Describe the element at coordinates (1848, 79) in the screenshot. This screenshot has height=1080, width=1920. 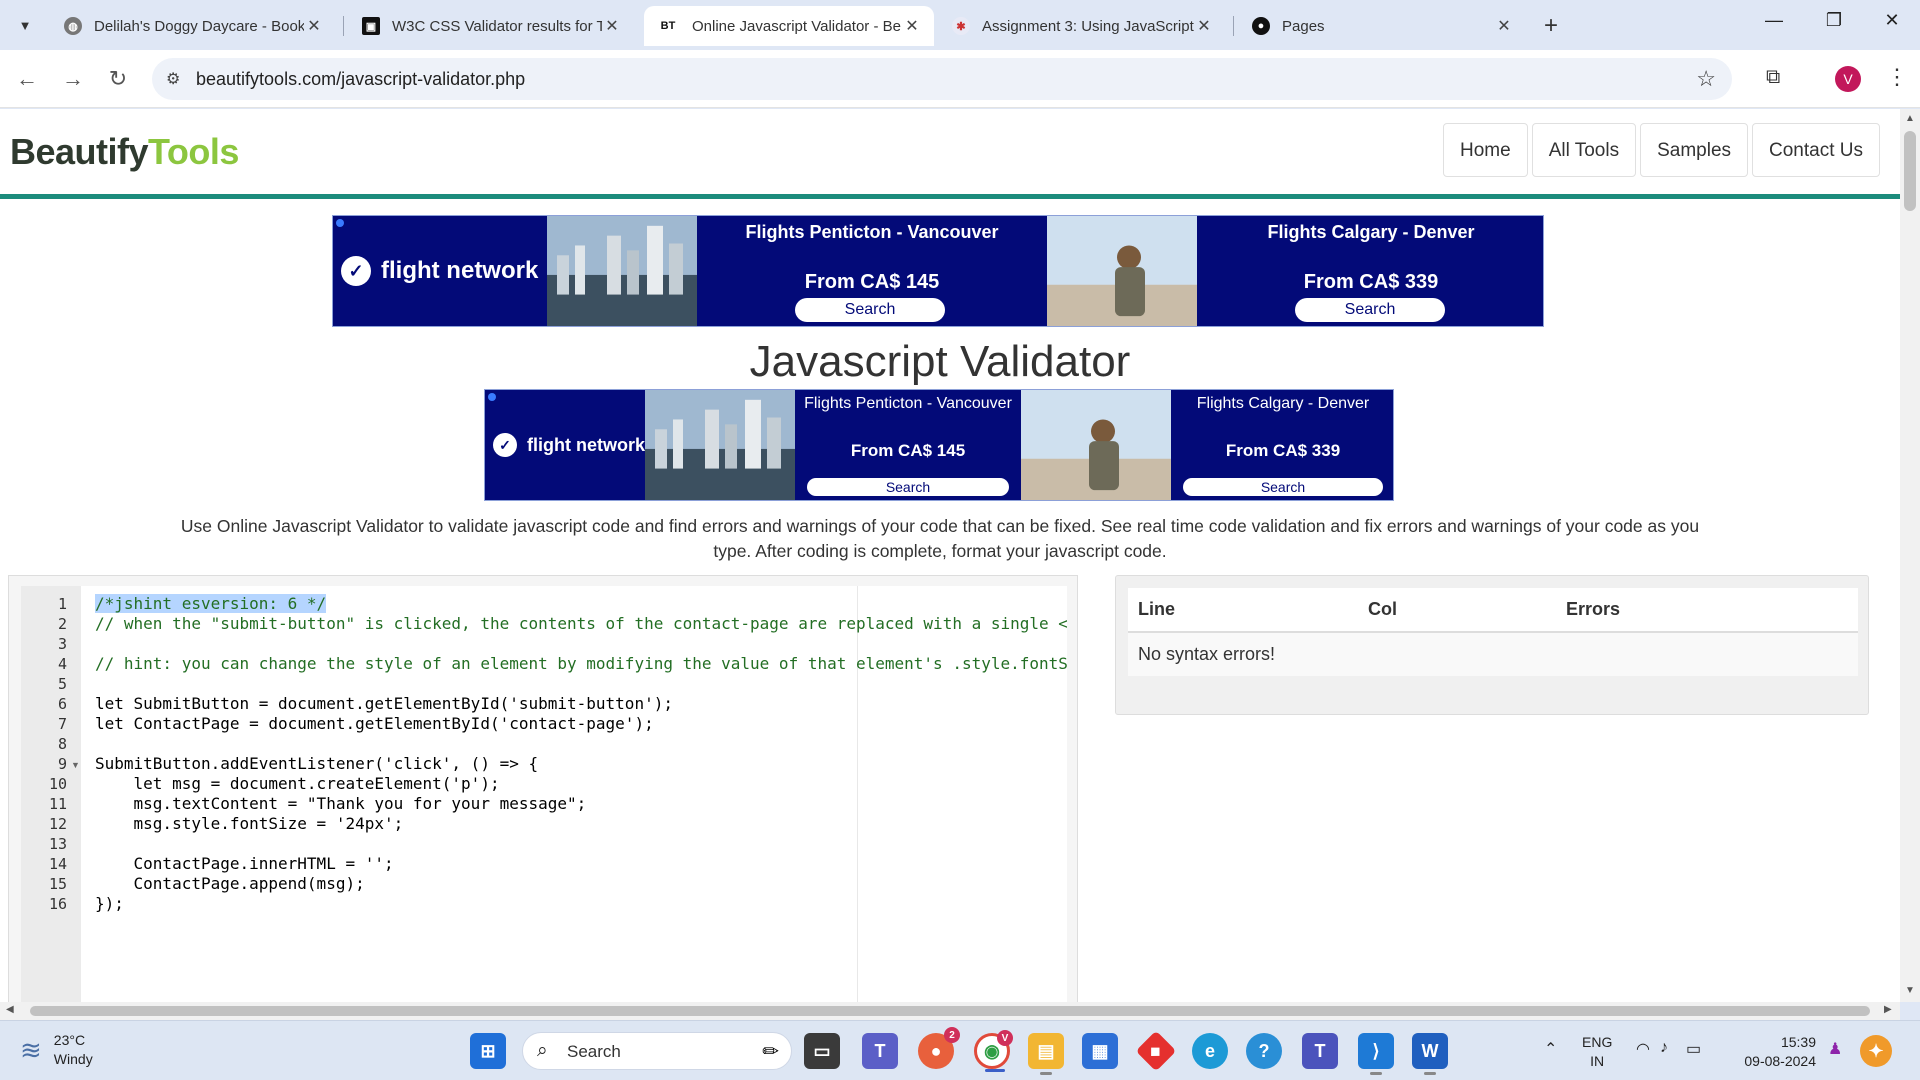
I see `profile-avatar: V` at that location.